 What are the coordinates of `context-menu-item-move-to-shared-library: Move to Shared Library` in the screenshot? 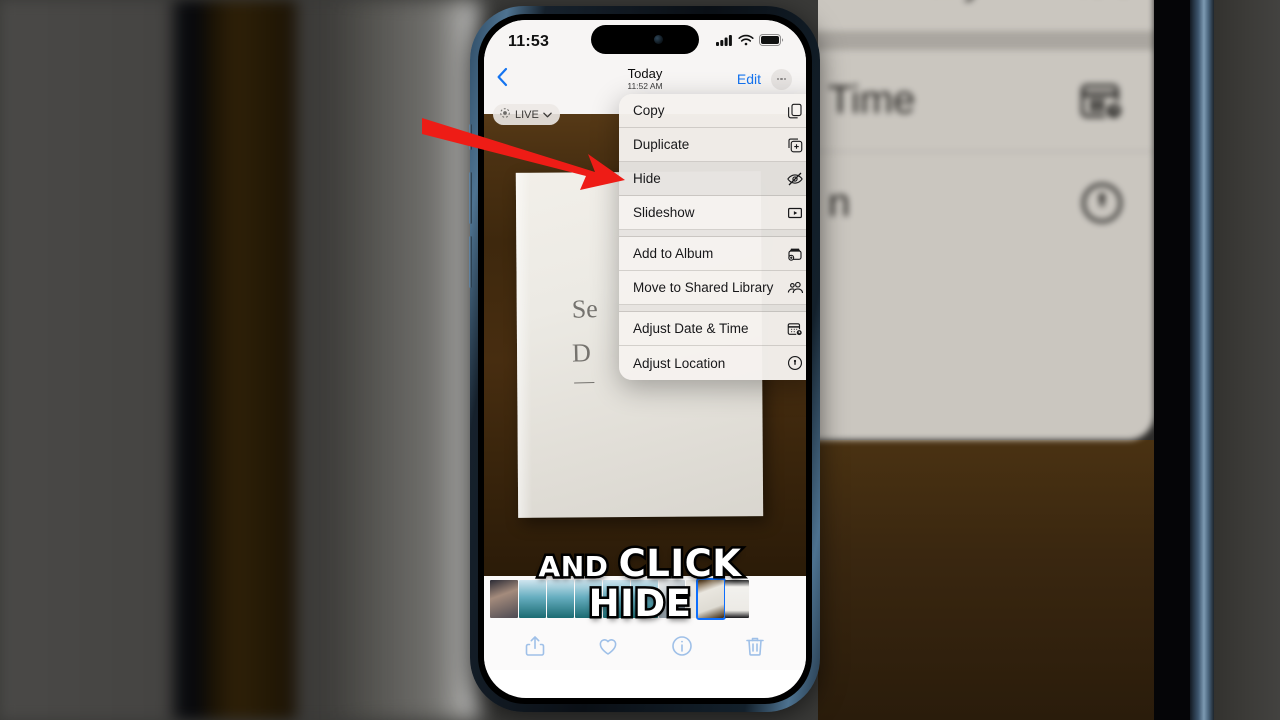 It's located at (712, 288).